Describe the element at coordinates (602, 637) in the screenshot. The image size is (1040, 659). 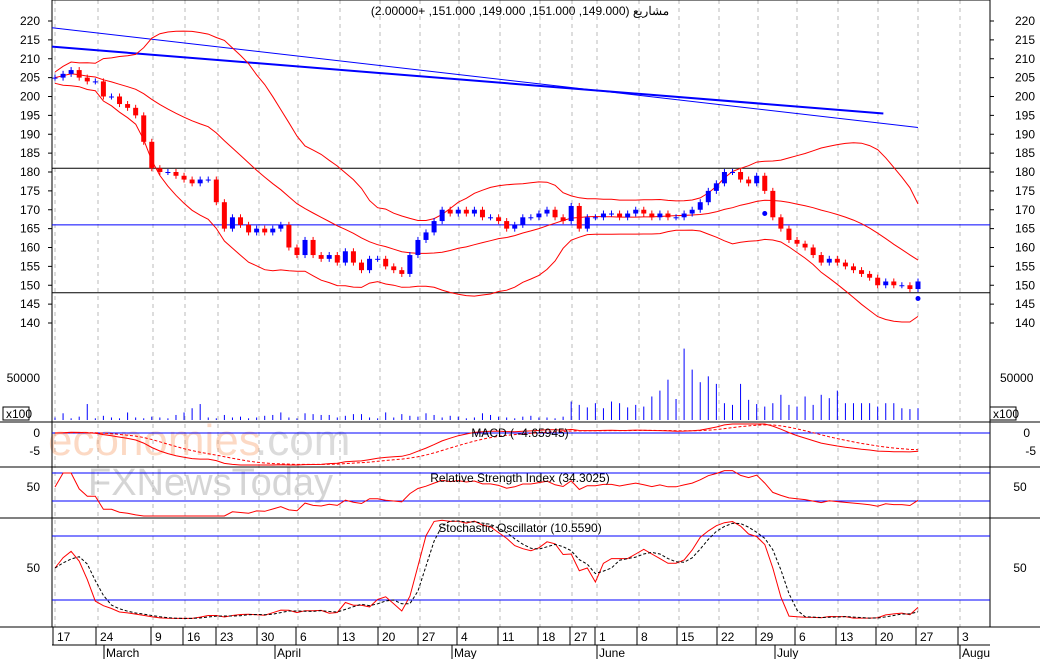
I see `day-label: 1` at that location.